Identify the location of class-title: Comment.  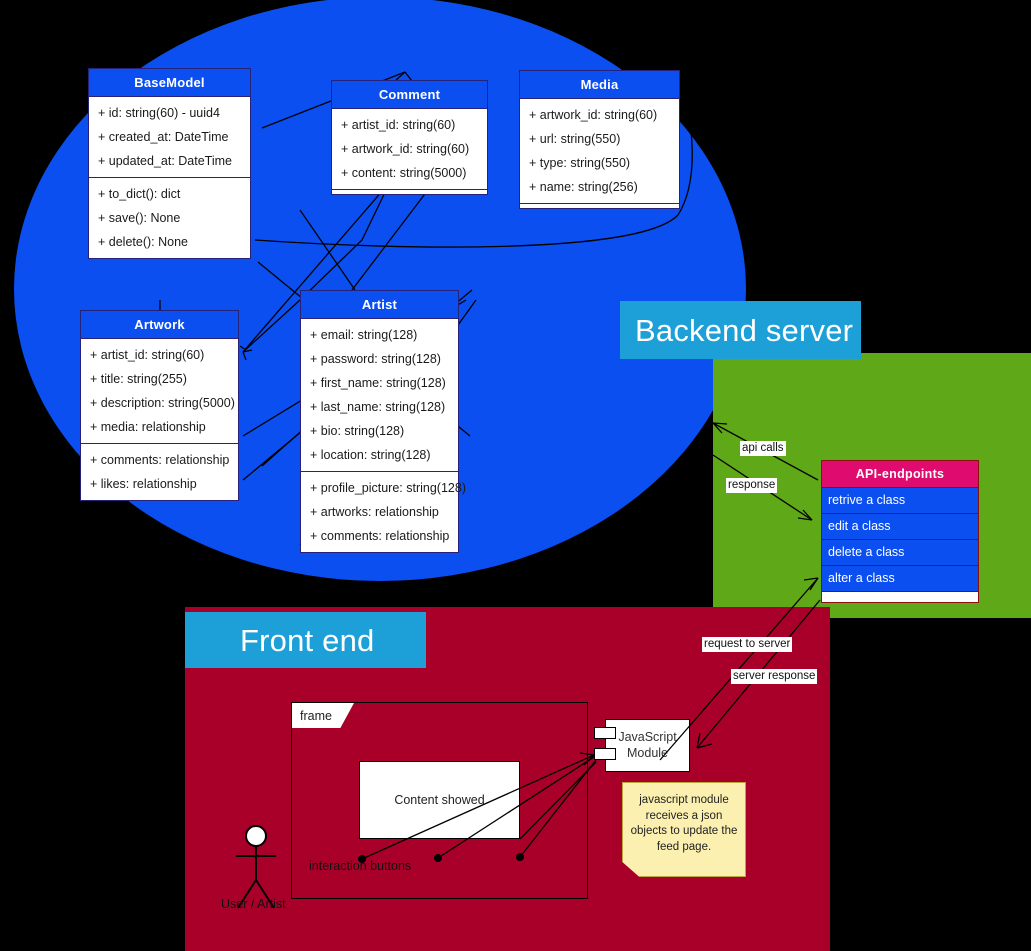
(409, 95).